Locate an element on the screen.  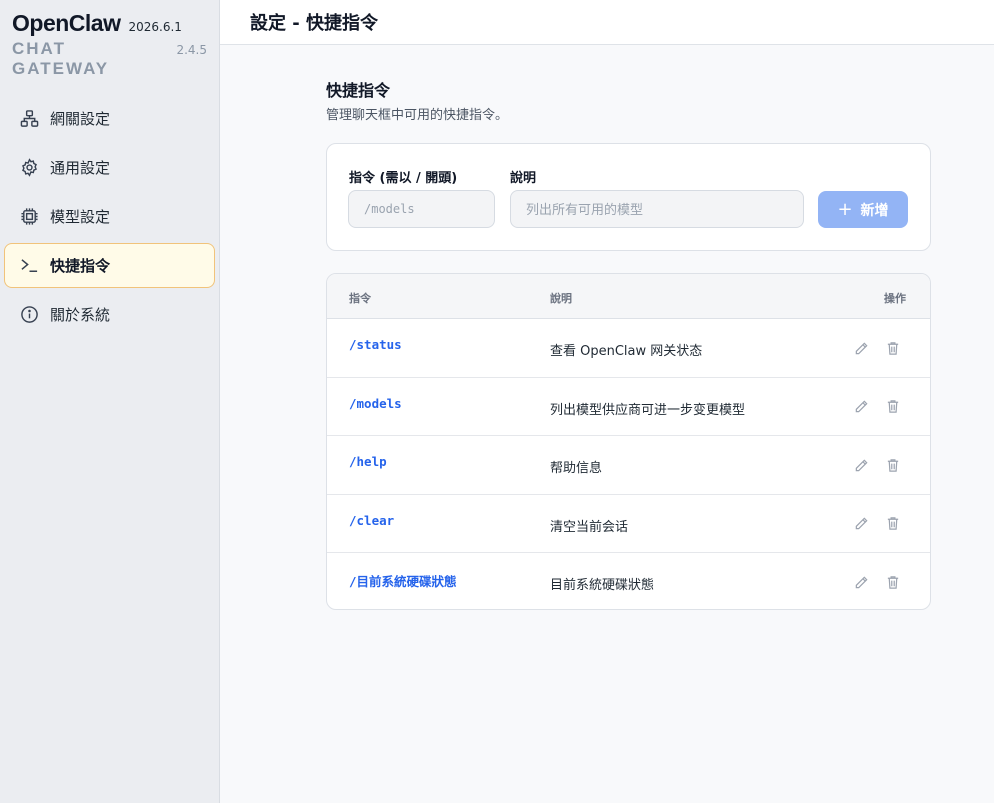
row-description: 清空当前会话 is located at coordinates (589, 527).